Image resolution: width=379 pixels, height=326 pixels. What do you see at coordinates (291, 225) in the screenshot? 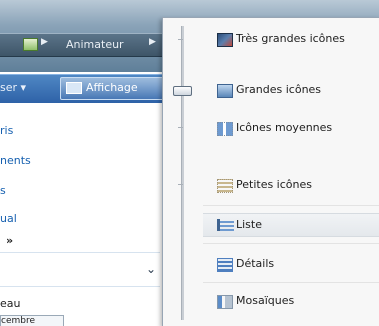
I see `menu-item-list: Liste` at bounding box center [291, 225].